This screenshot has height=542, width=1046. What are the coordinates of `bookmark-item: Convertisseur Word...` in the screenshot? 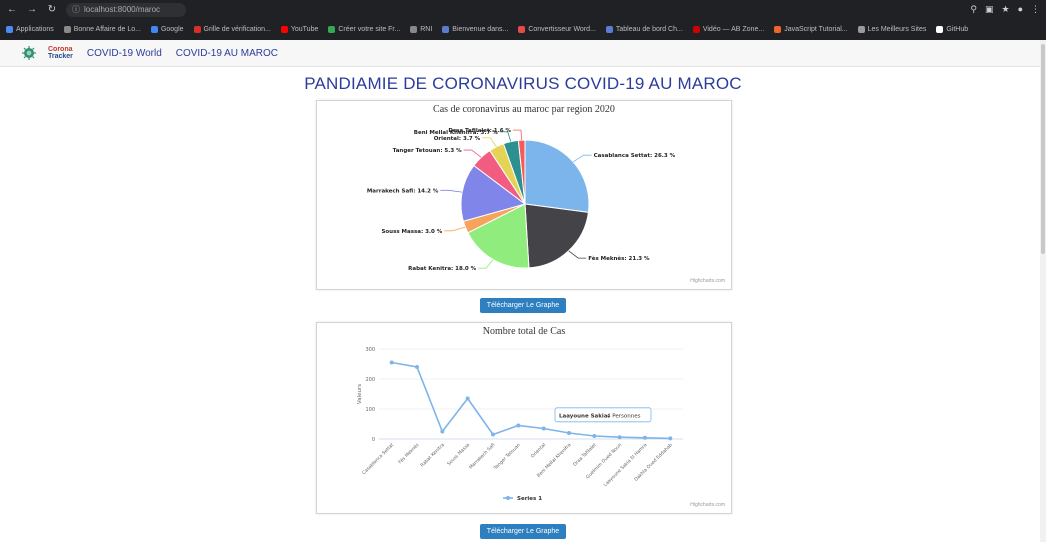 It's located at (557, 29).